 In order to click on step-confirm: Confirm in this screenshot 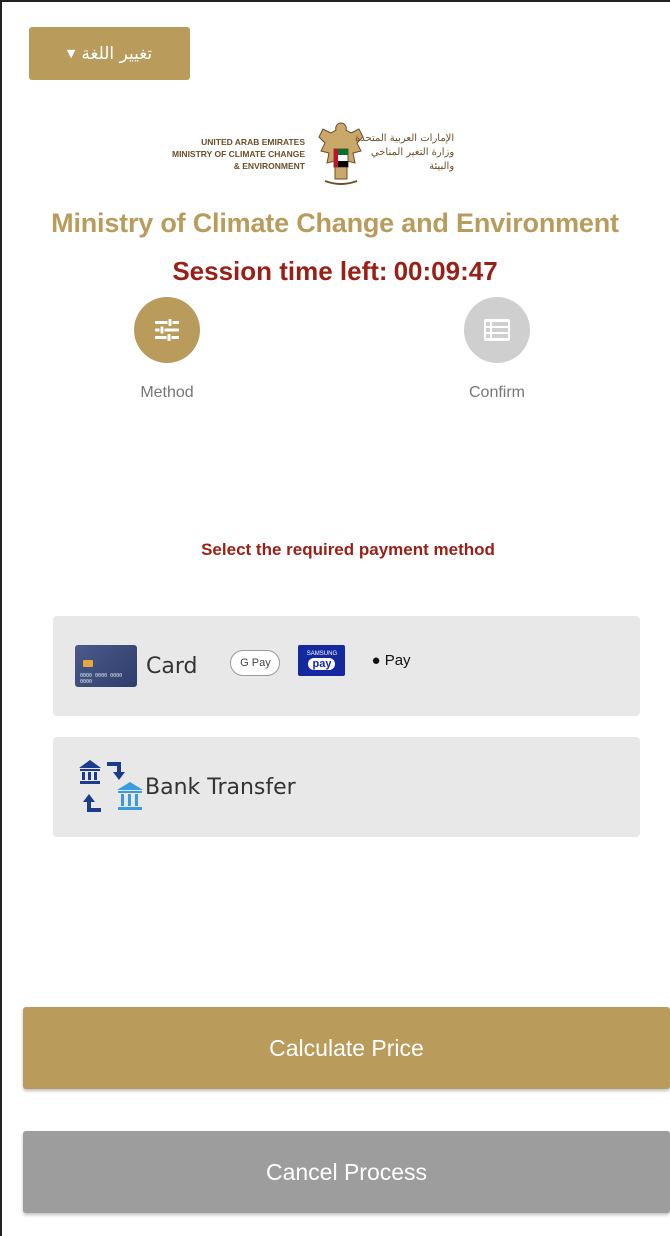, I will do `click(497, 349)`.